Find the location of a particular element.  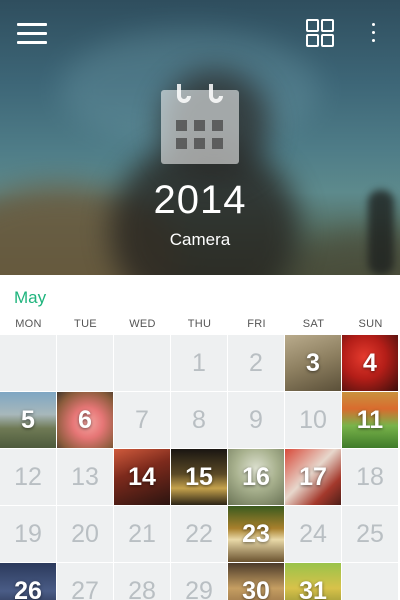

day-cell: 29 is located at coordinates (199, 581).